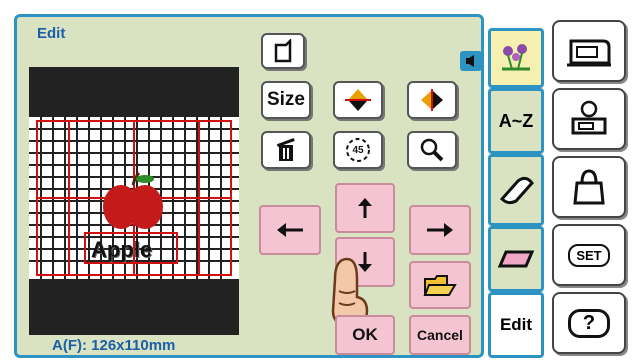 The image size is (638, 362). I want to click on mirror-vertical-icon, so click(358, 100).